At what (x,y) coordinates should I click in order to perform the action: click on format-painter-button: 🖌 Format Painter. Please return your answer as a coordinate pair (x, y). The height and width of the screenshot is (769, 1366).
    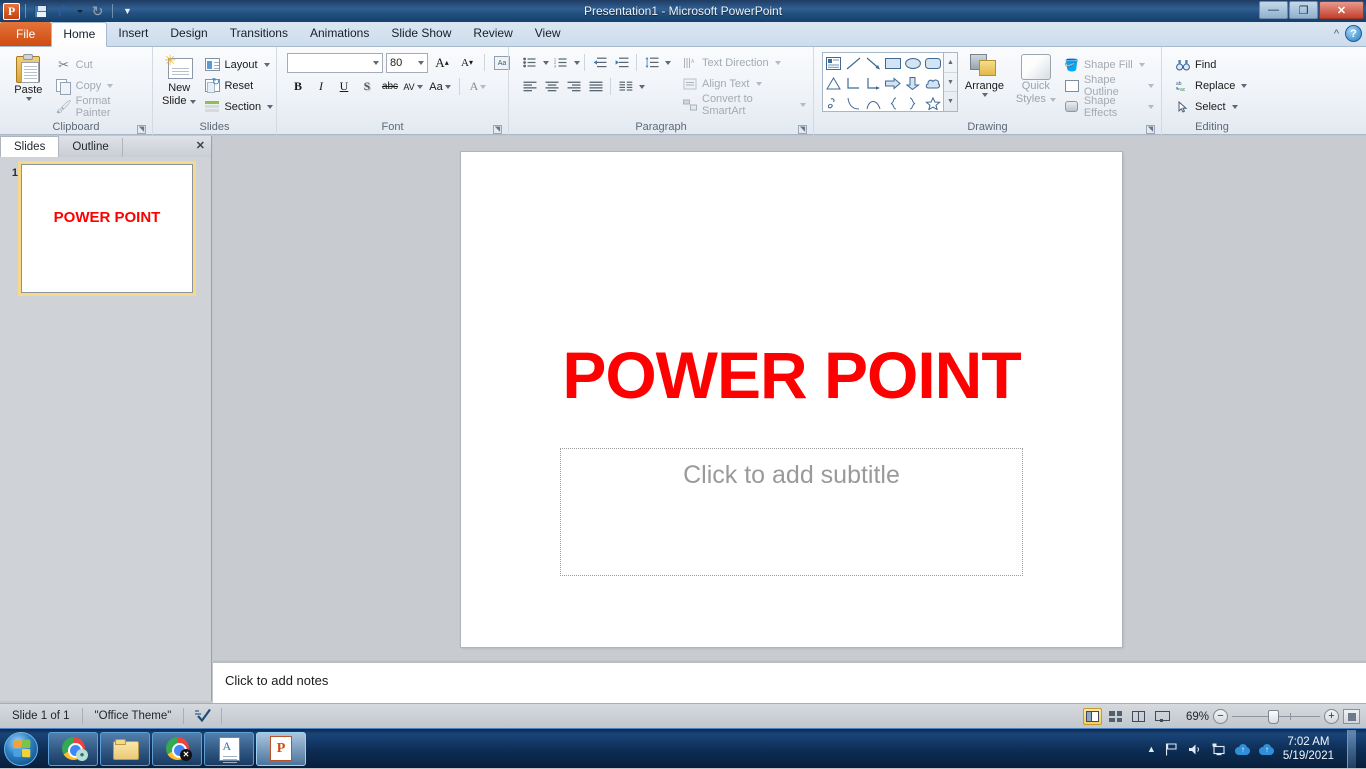
    Looking at the image, I should click on (100, 107).